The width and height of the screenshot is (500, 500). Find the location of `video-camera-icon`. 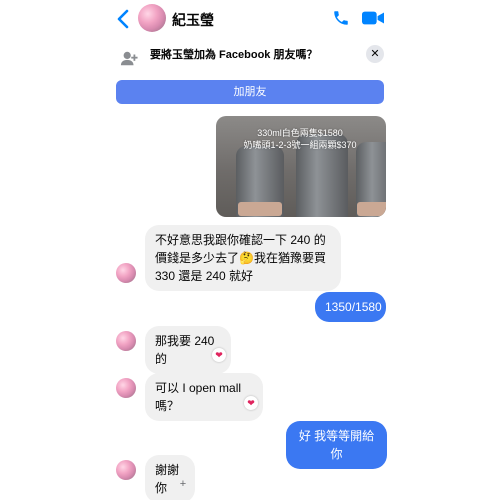

video-camera-icon is located at coordinates (373, 18).